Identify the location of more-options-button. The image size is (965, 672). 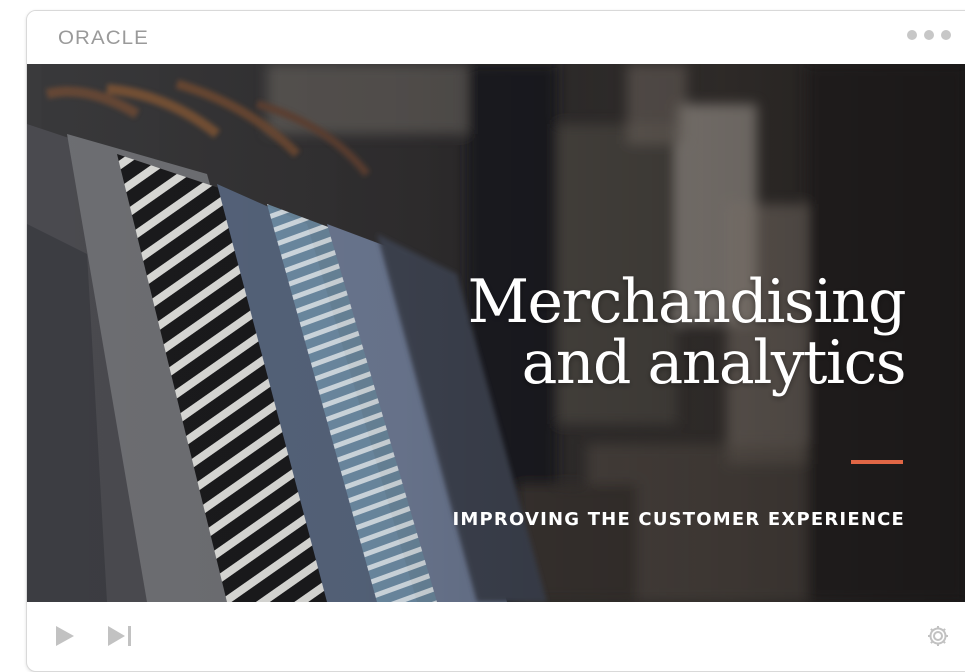
(929, 35).